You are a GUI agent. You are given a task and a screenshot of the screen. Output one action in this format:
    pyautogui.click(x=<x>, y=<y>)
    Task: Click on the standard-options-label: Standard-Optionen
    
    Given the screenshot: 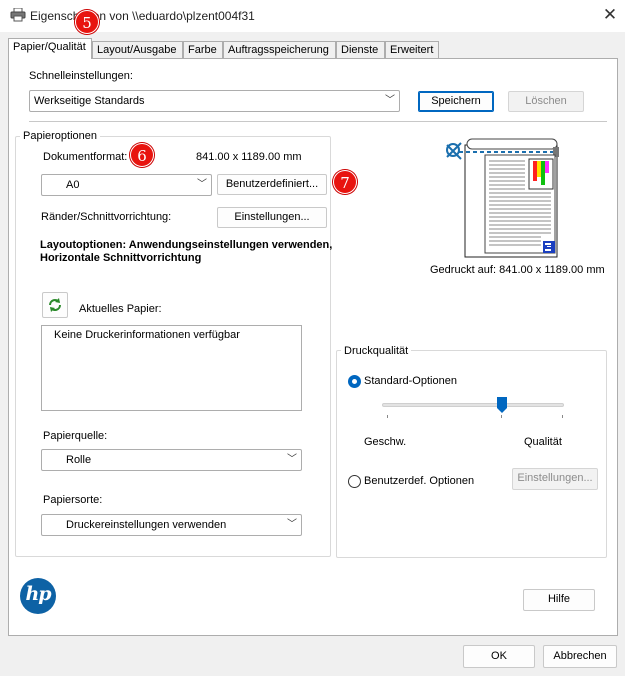 What is the action you would take?
    pyautogui.click(x=410, y=381)
    